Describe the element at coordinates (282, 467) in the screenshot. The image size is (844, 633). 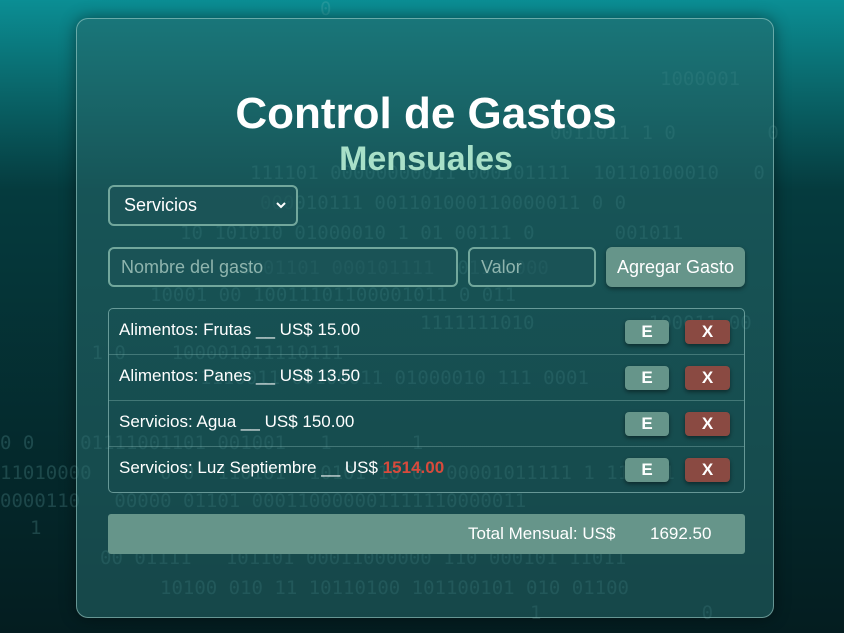
I see `expense-text: Servicios: Luz Septiembre __ US$ 1514.00` at that location.